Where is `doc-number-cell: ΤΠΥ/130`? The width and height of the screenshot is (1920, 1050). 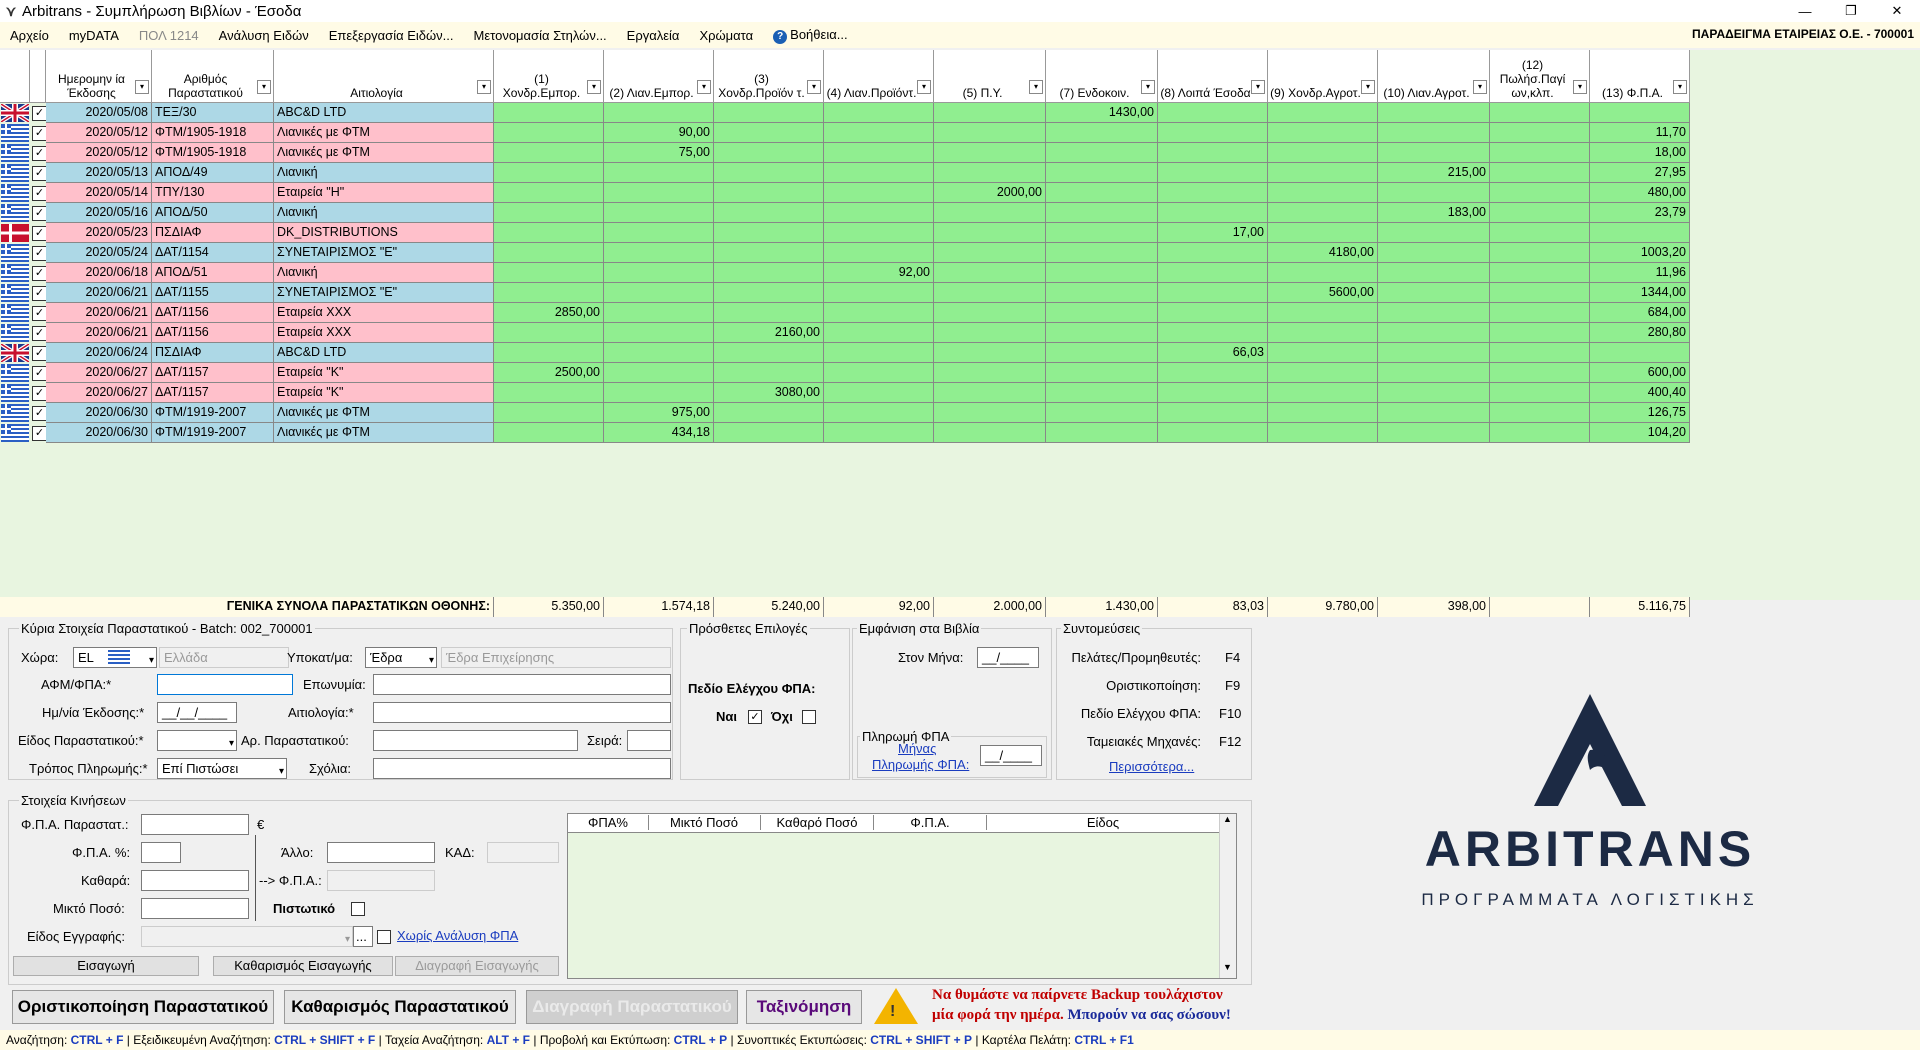 doc-number-cell: ΤΠΥ/130 is located at coordinates (213, 193).